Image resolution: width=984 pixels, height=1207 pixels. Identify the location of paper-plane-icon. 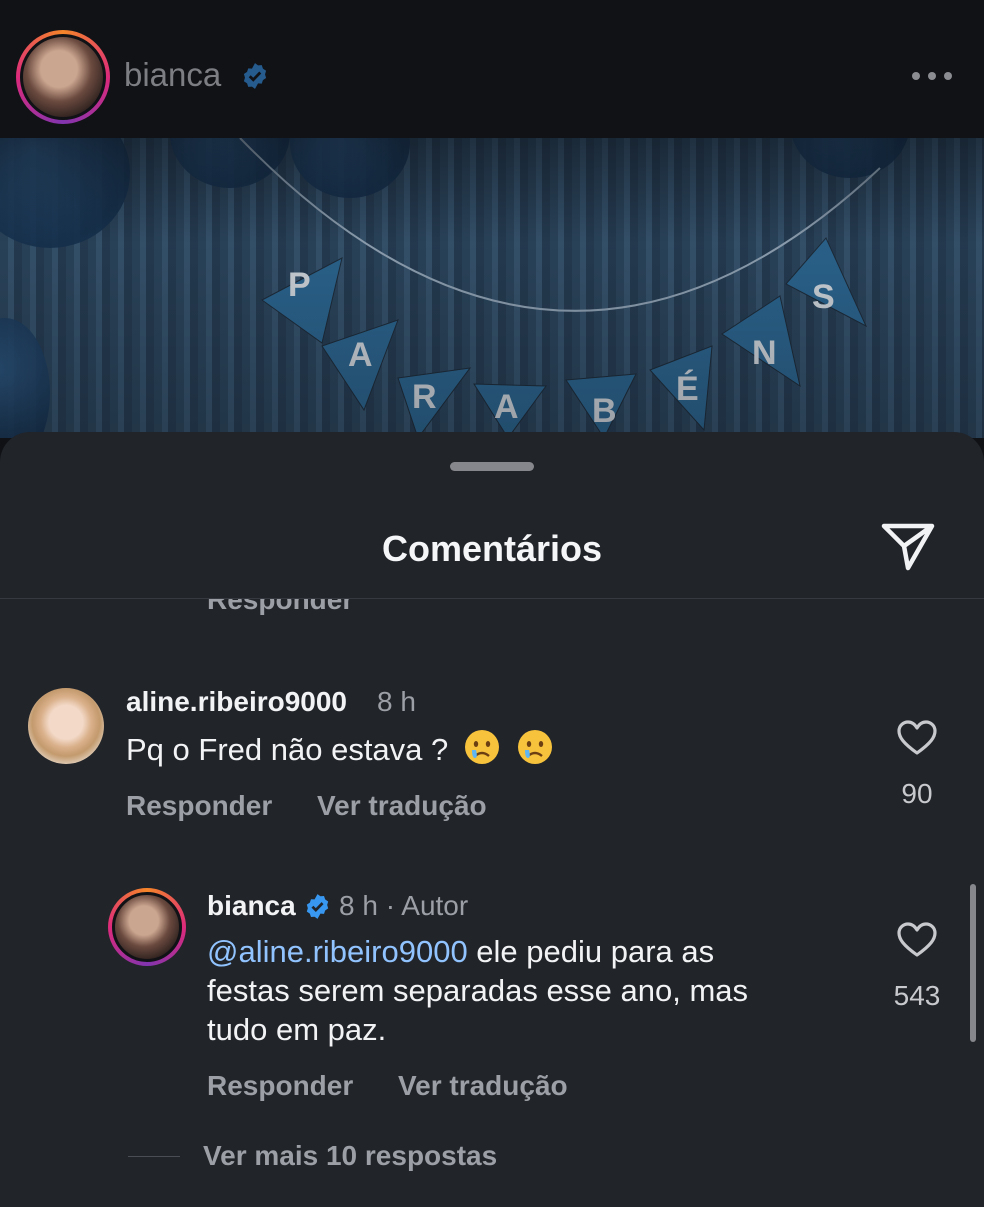
(908, 546).